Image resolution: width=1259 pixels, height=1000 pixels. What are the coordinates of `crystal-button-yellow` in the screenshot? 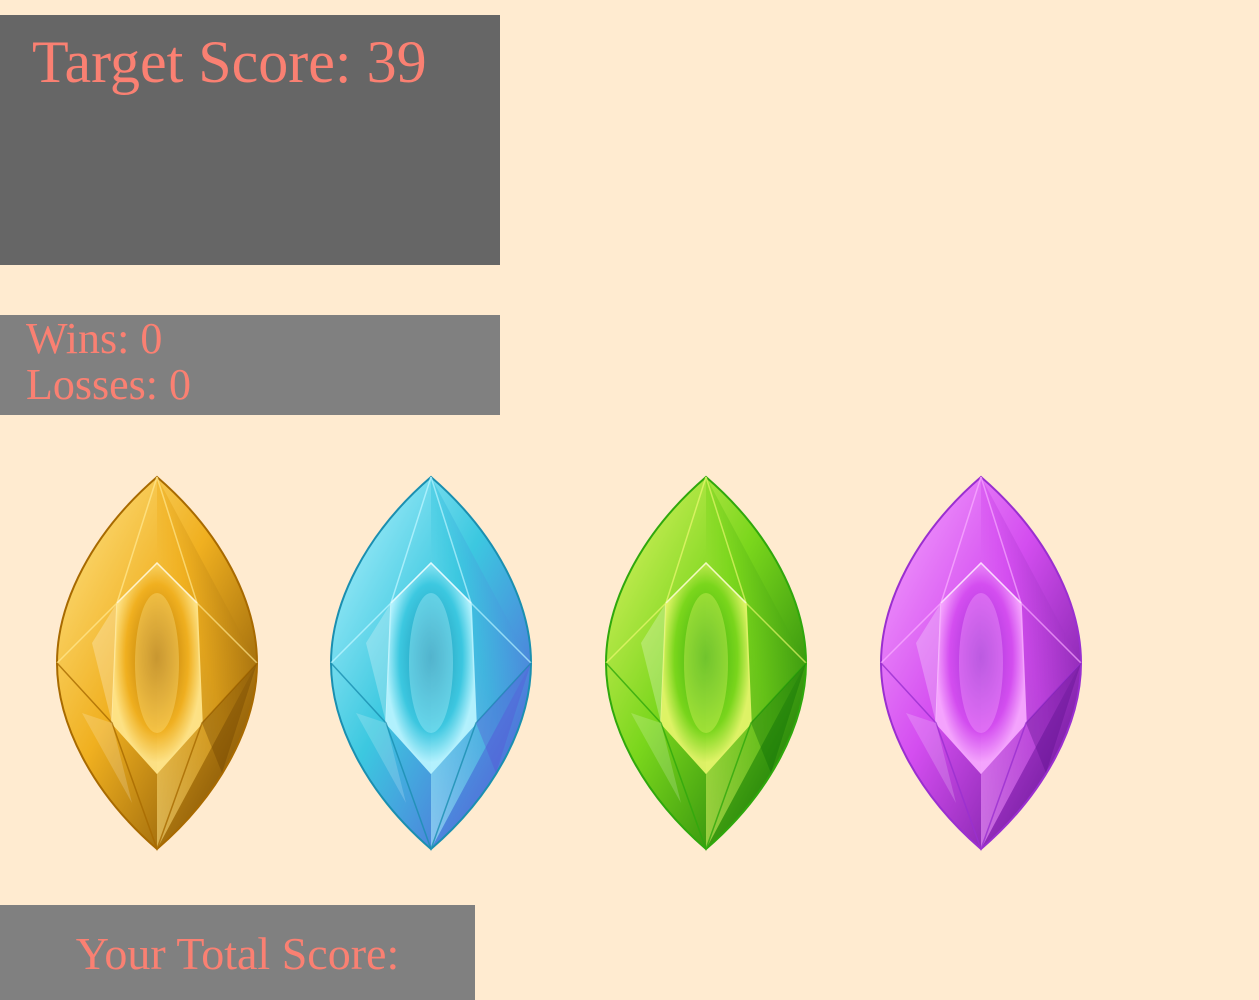 It's located at (157, 663).